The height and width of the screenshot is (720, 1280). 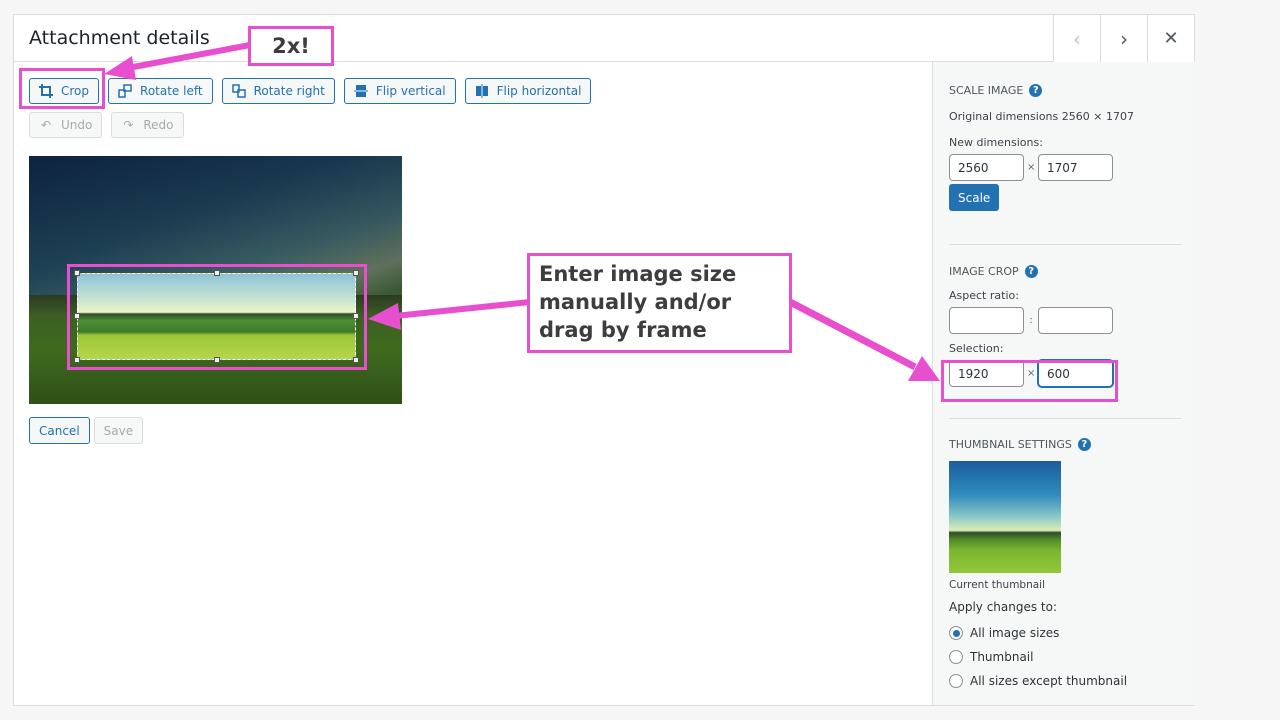 What do you see at coordinates (158, 125) in the screenshot?
I see `redo-label: Redo` at bounding box center [158, 125].